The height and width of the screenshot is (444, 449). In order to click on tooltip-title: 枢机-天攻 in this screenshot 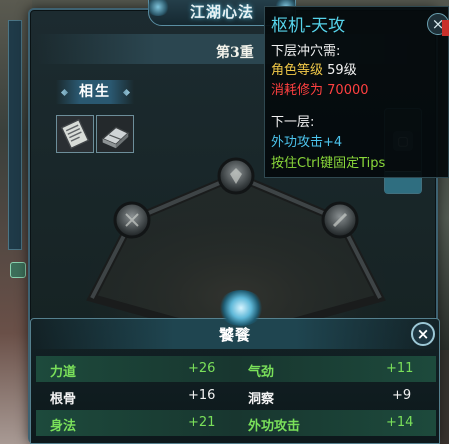, I will do `click(308, 26)`.